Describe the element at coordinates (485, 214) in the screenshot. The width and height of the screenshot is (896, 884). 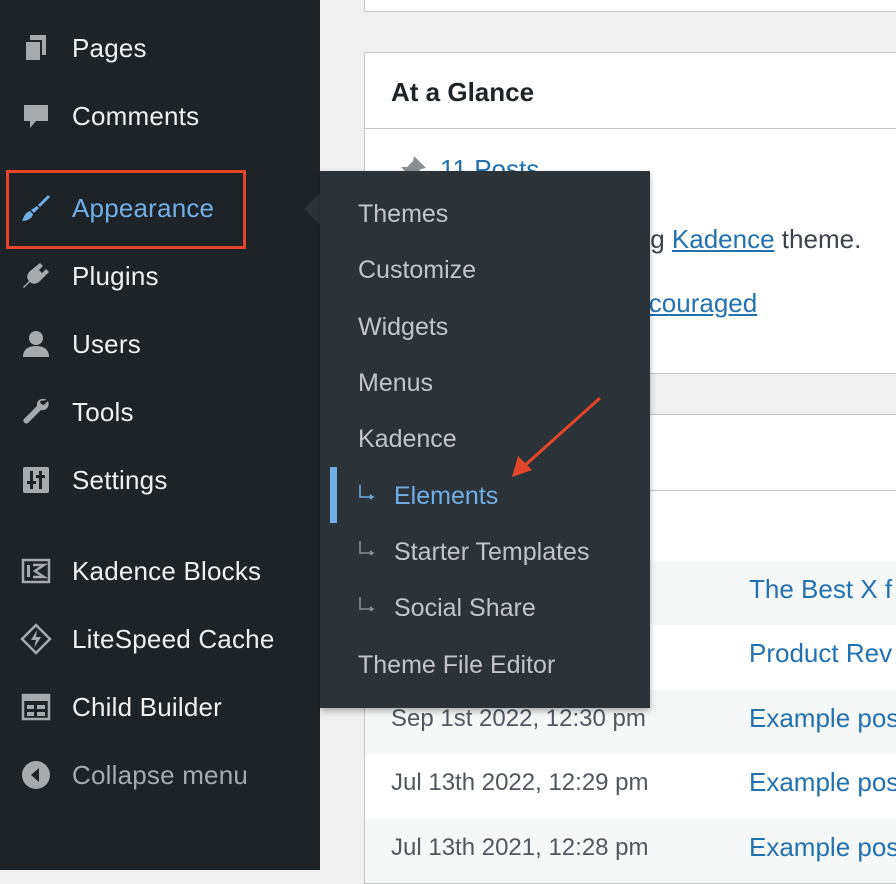
I see `submenu-item-themes: Themes` at that location.